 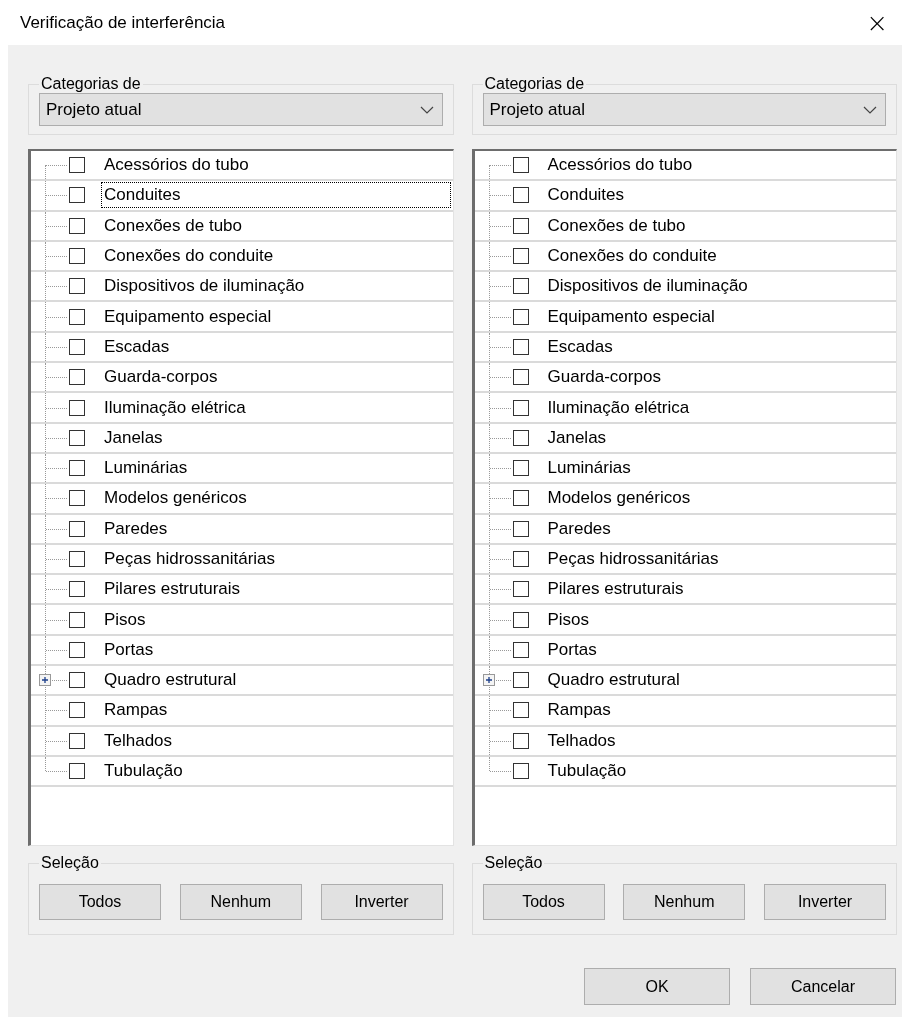 I want to click on dialog-button: Cancelar, so click(x=823, y=986).